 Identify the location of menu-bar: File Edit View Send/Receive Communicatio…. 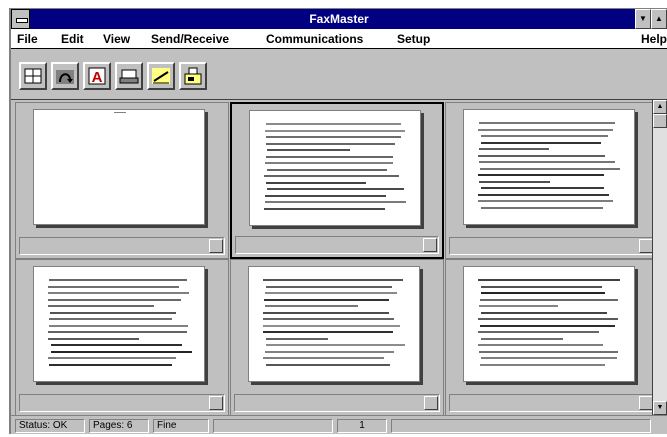
(339, 39).